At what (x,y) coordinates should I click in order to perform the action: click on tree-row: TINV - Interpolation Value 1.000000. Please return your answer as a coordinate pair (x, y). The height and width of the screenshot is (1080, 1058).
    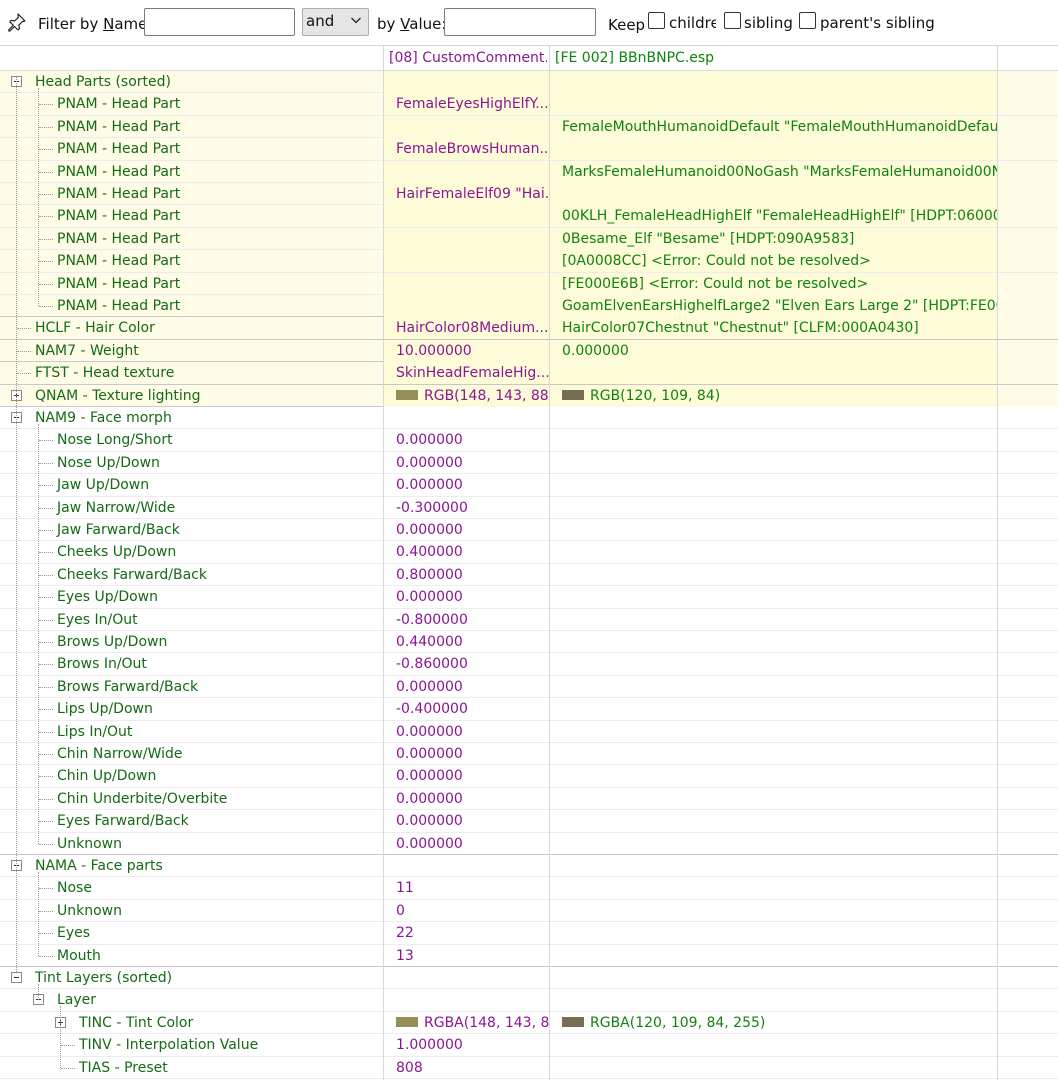
    Looking at the image, I should click on (529, 1045).